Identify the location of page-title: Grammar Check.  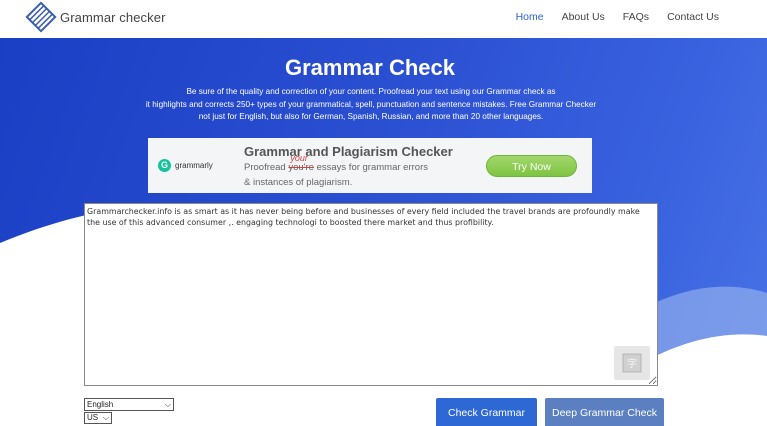
(370, 67).